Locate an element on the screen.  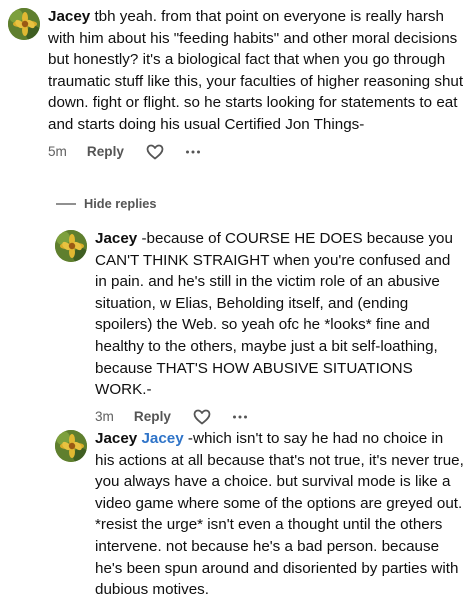
comment-actions: 5m Reply is located at coordinates (257, 152).